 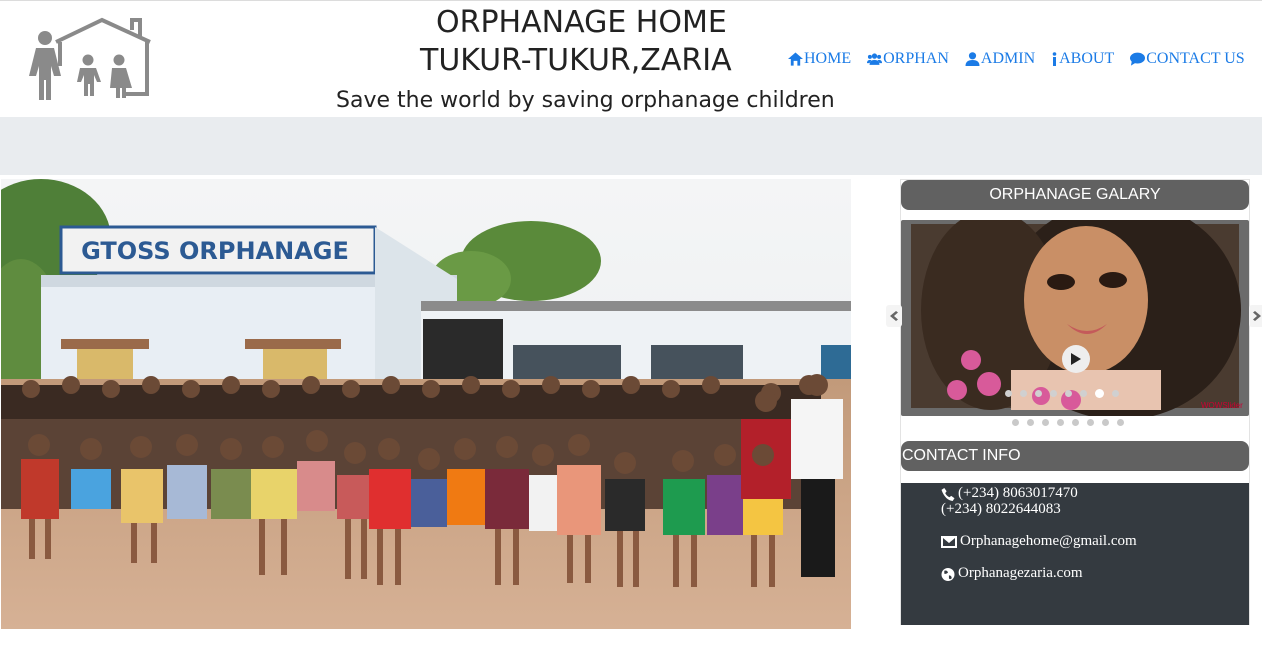 I want to click on play-icon, so click(x=1076, y=359).